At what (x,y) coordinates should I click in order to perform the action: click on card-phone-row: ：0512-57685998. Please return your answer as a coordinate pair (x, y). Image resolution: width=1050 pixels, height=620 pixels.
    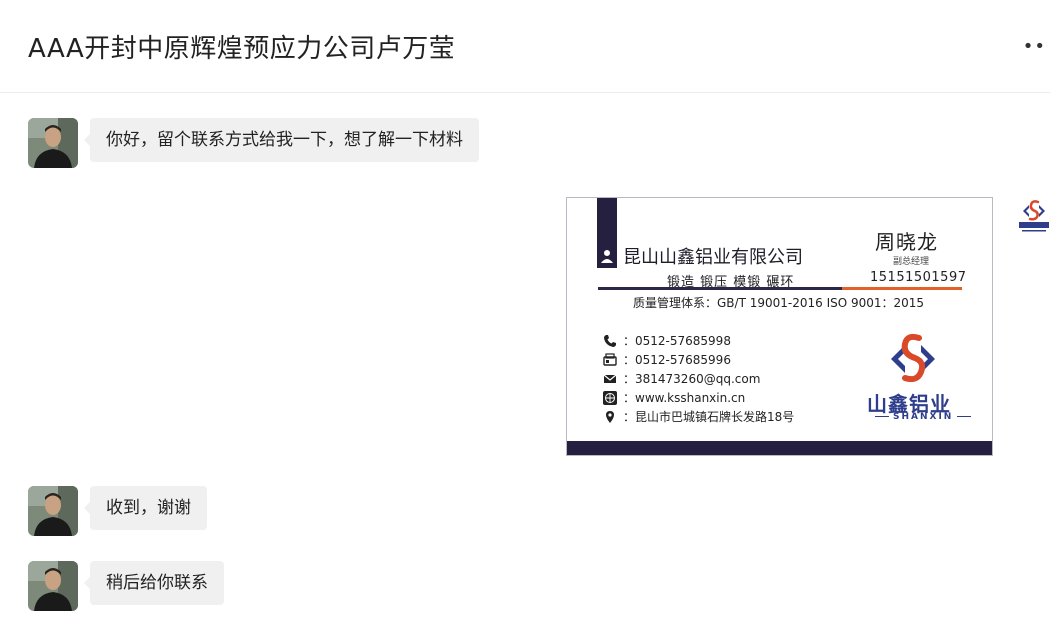
    Looking at the image, I should click on (667, 340).